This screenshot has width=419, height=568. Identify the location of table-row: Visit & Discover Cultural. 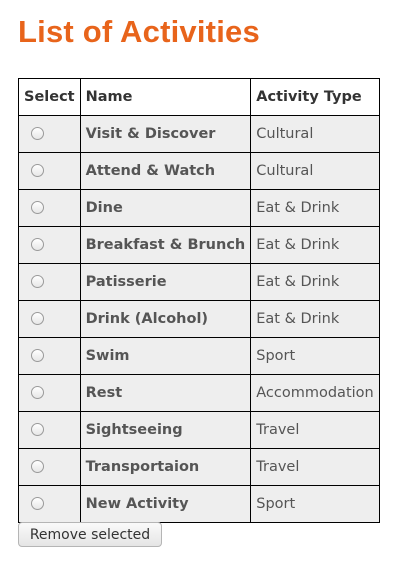
(199, 134).